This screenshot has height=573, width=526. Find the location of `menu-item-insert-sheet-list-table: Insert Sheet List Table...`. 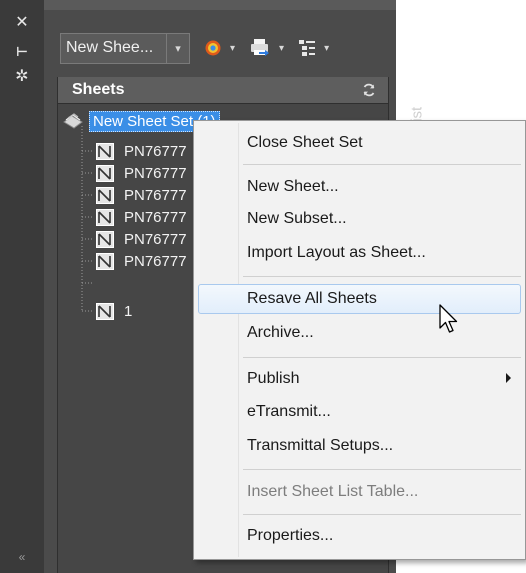

menu-item-insert-sheet-list-table: Insert Sheet List Table... is located at coordinates (359, 492).